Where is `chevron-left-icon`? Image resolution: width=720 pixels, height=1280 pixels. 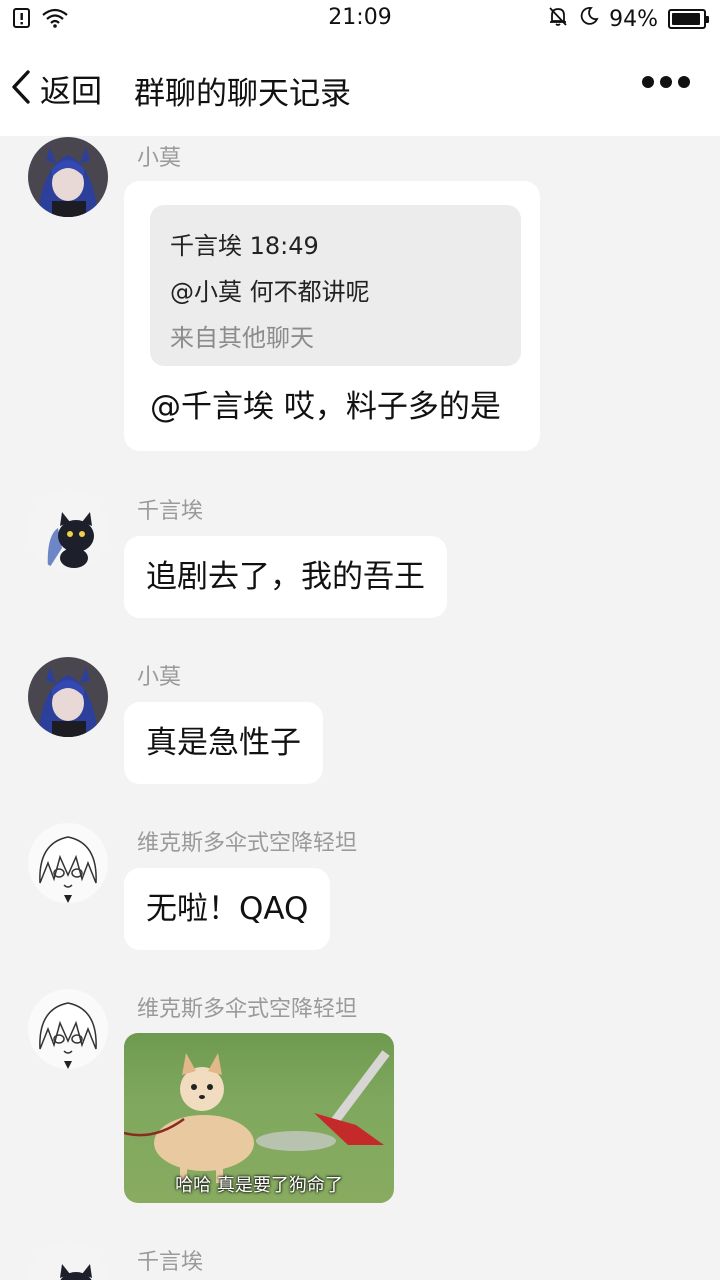 chevron-left-icon is located at coordinates (21, 89).